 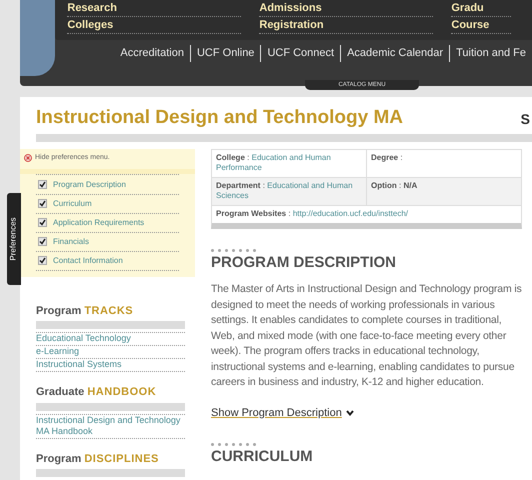 What do you see at coordinates (262, 457) in the screenshot?
I see `section-heading: CURRICULUM` at bounding box center [262, 457].